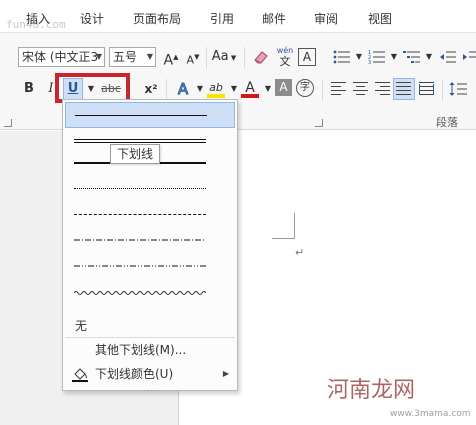  I want to click on tab-mailings: 邮件, so click(274, 18).